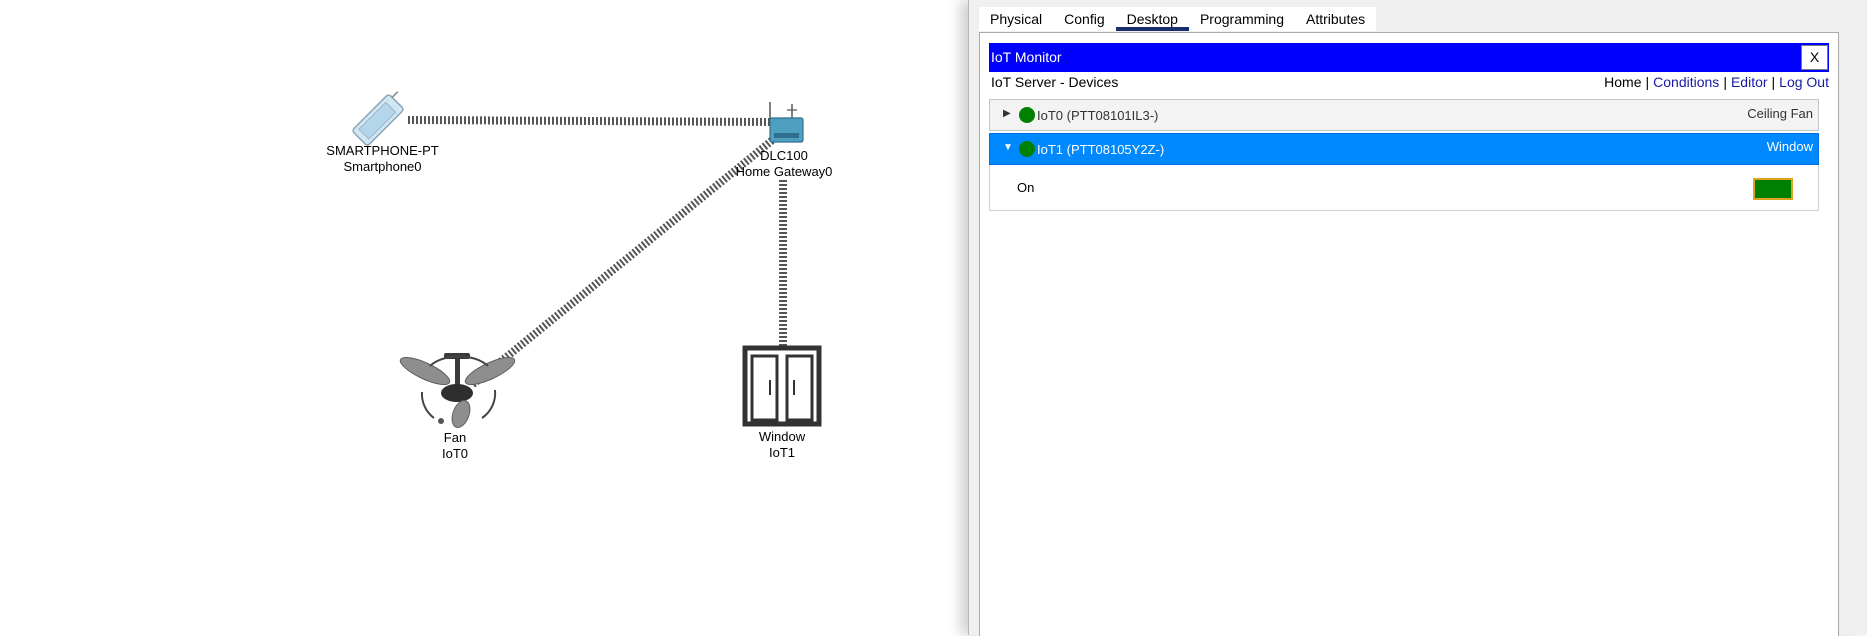 Image resolution: width=1867 pixels, height=636 pixels. What do you see at coordinates (382, 166) in the screenshot?
I see `device-name-label: Smartphone0` at bounding box center [382, 166].